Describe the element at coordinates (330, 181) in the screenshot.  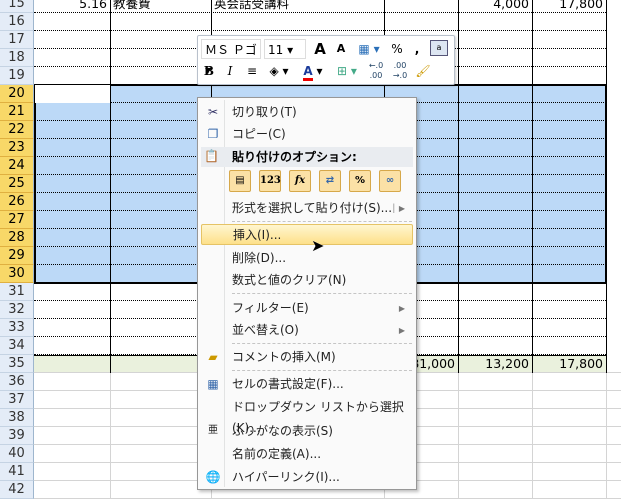
I see `paste-transpose-button: ⇄` at that location.